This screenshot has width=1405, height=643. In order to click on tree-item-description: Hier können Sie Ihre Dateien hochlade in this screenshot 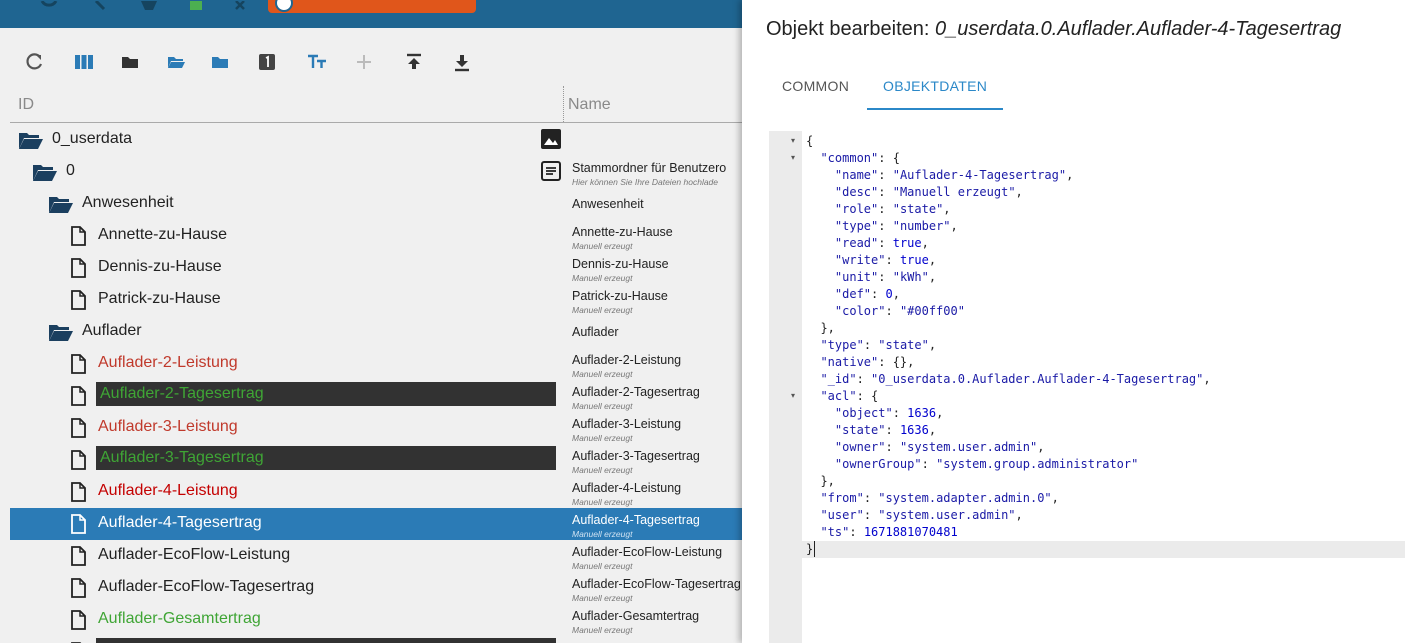, I will do `click(645, 182)`.